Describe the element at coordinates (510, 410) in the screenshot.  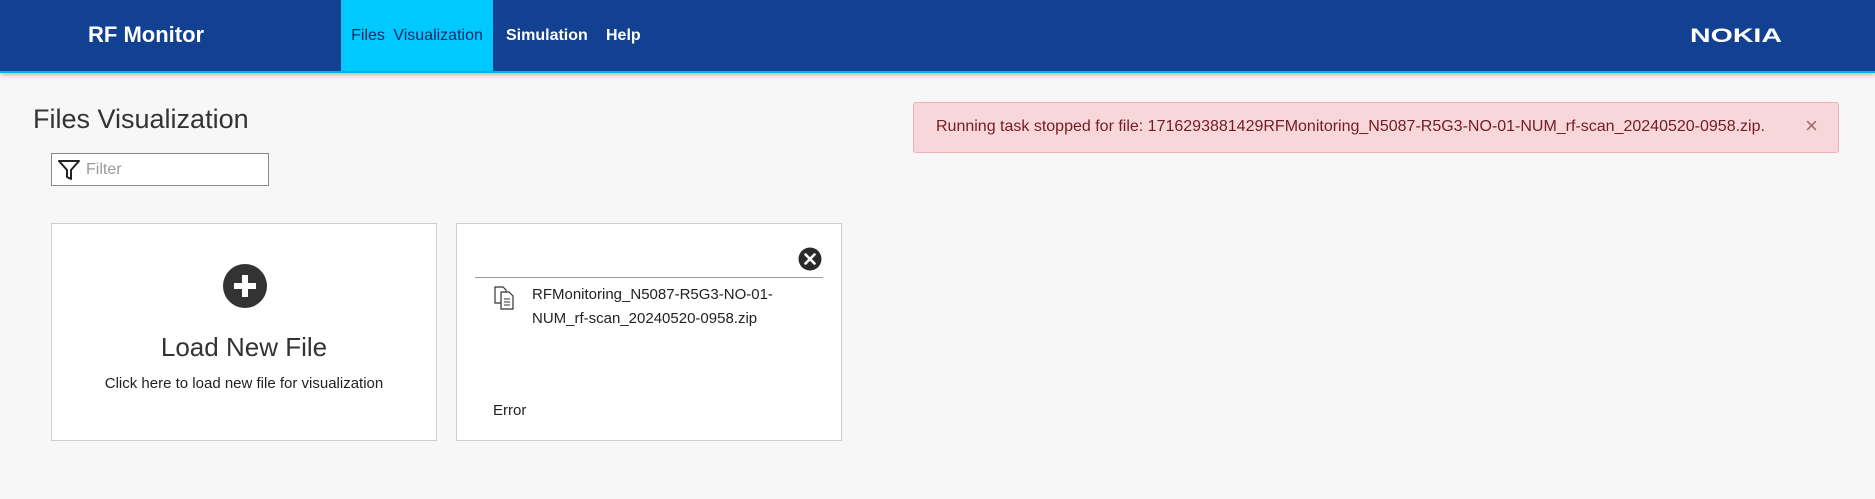
I see `file-status: Error` at that location.